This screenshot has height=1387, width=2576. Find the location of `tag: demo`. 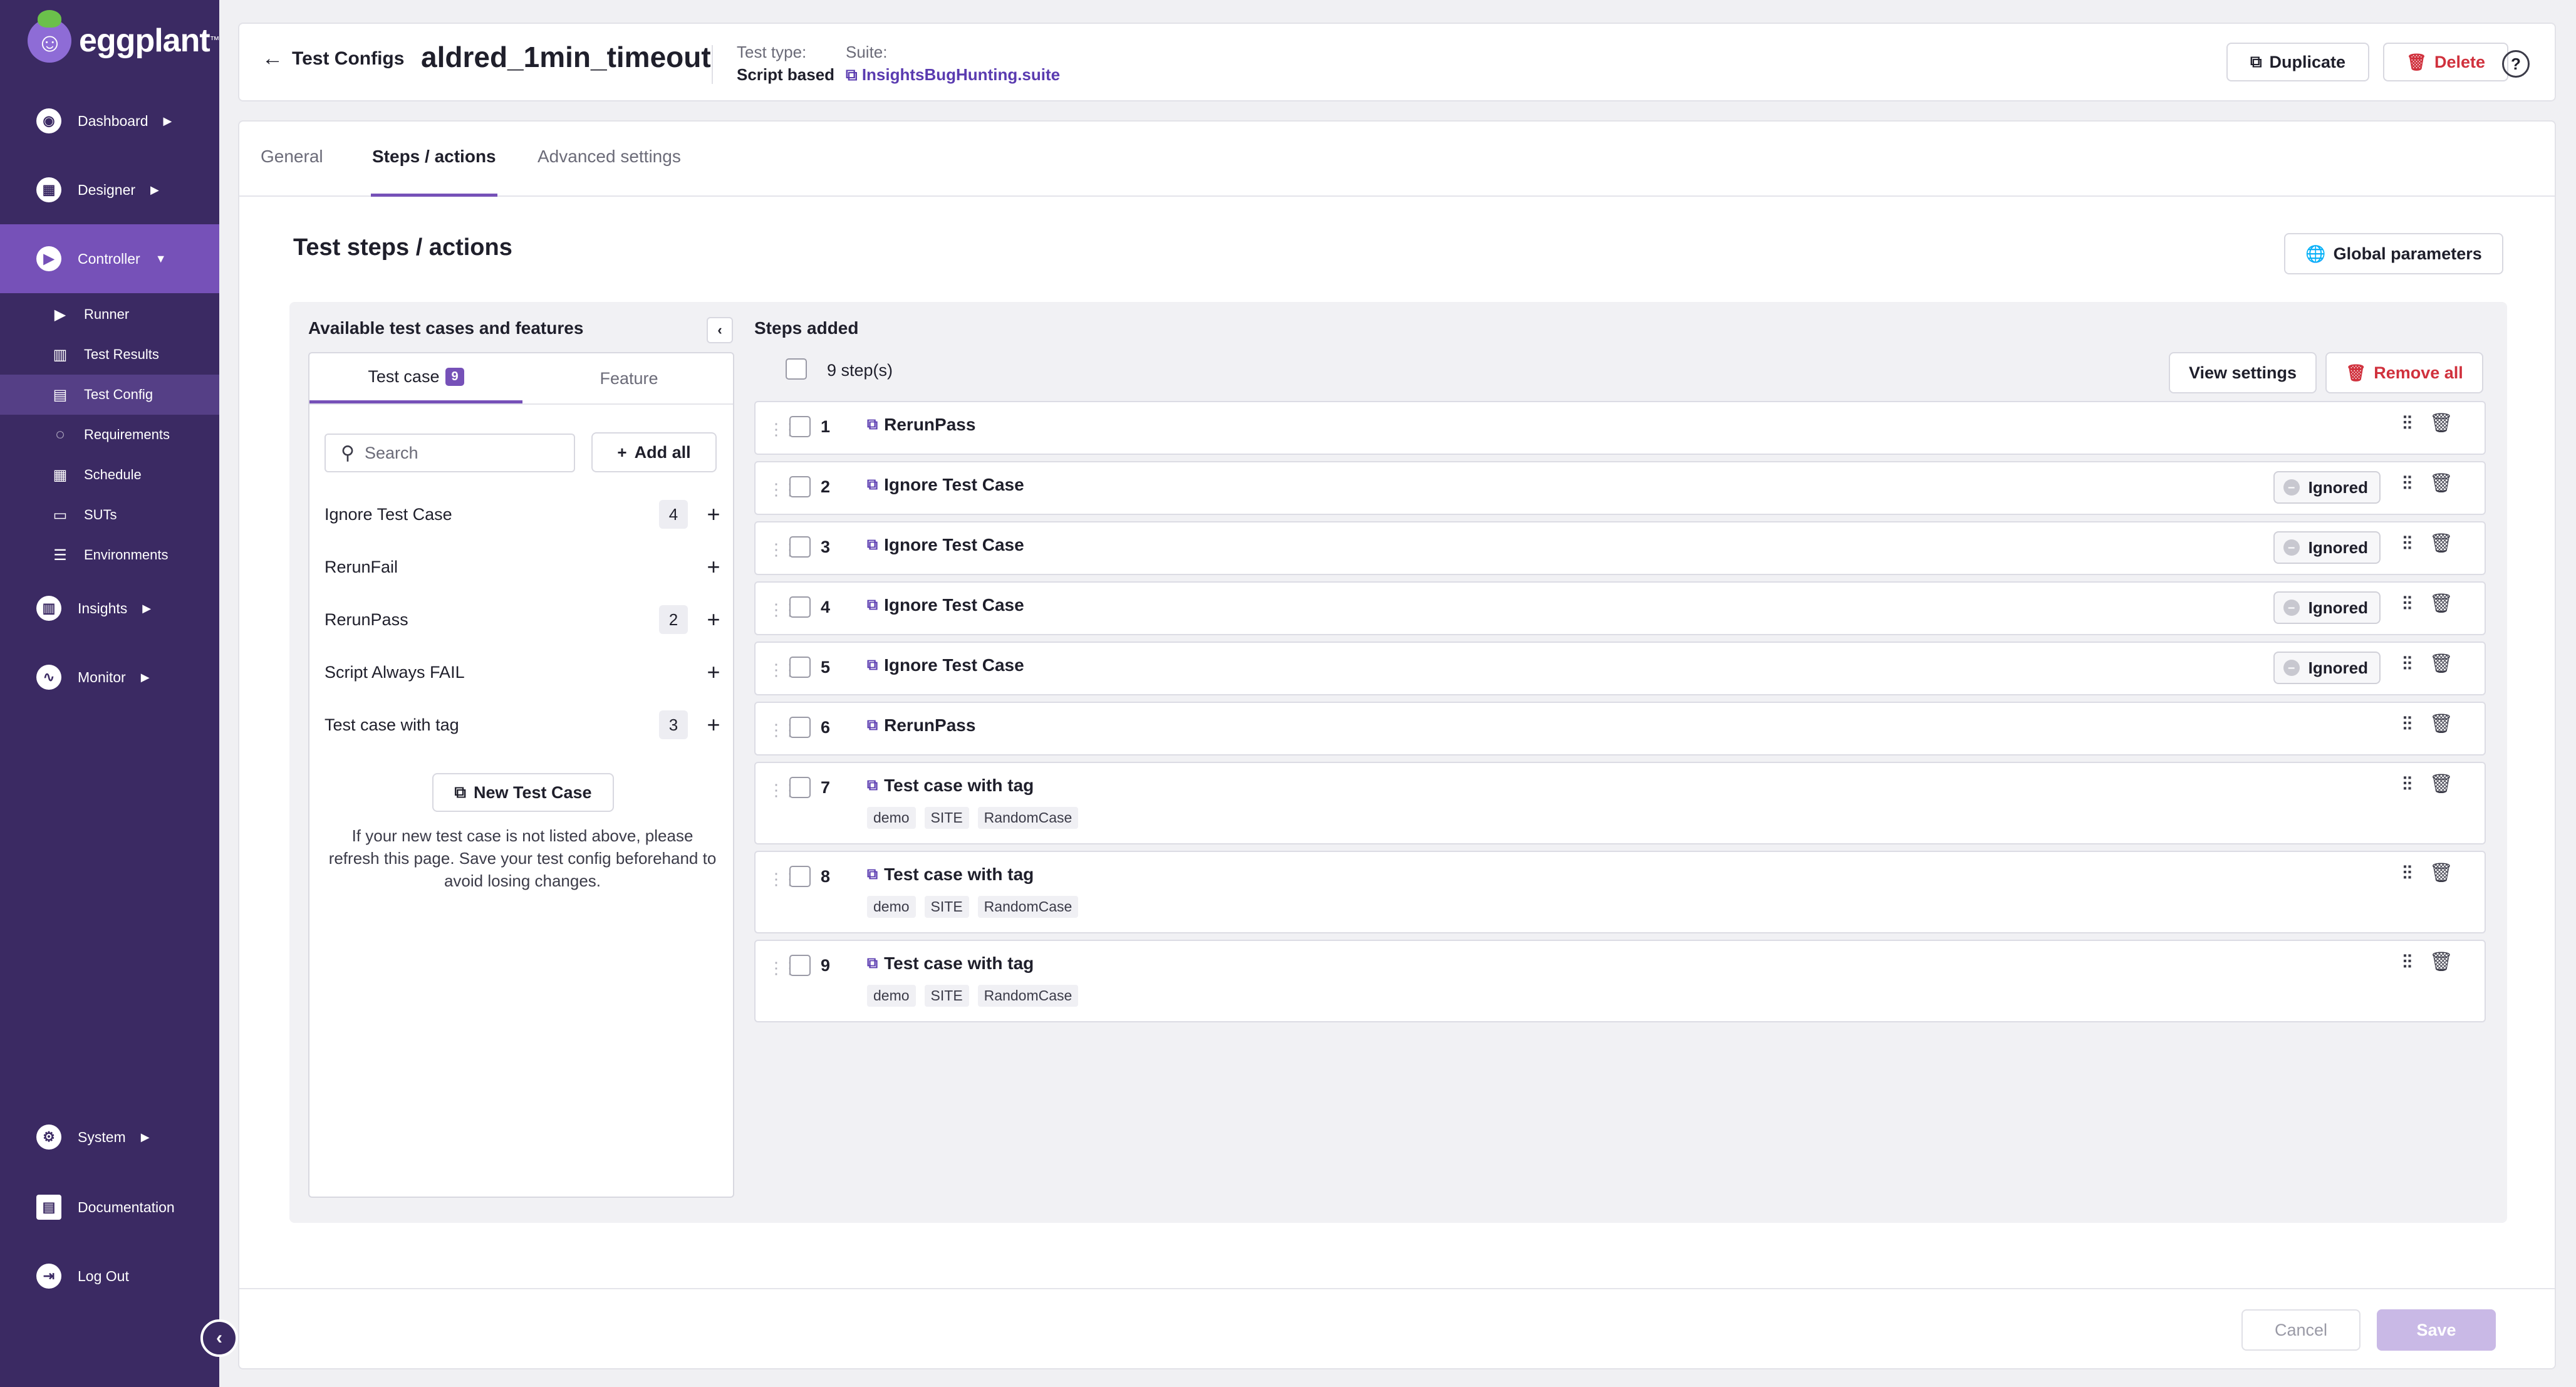

tag: demo is located at coordinates (891, 996).